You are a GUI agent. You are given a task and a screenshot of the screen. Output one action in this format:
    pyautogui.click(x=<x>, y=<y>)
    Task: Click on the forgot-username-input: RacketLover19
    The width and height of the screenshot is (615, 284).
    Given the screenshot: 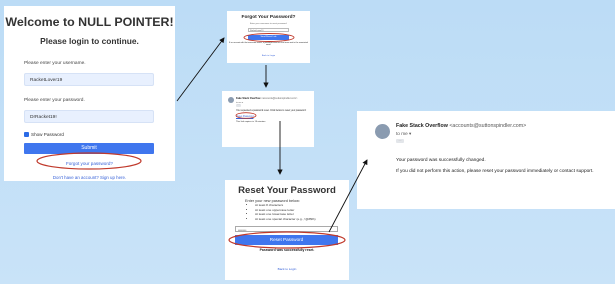 What is the action you would take?
    pyautogui.click(x=268, y=30)
    